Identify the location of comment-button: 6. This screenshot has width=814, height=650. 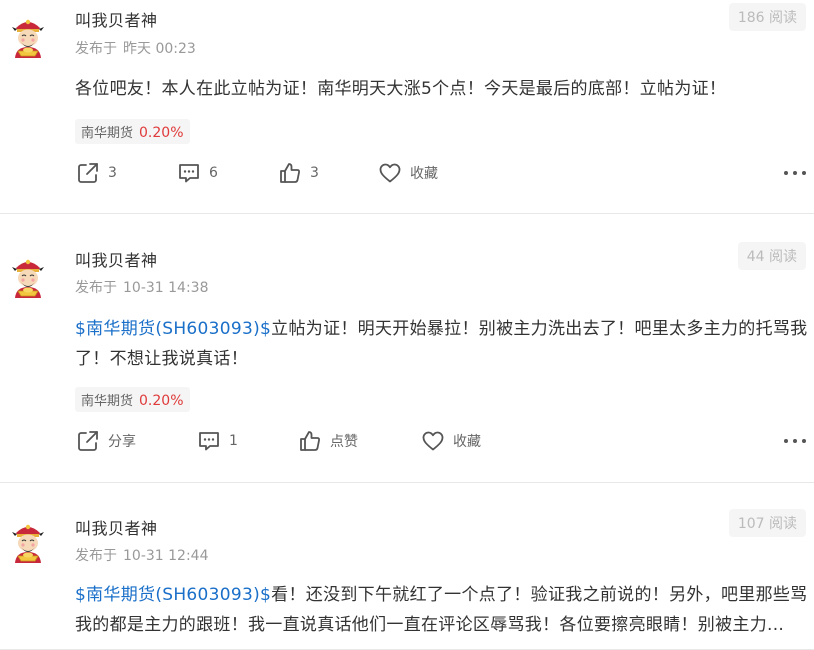
(197, 173).